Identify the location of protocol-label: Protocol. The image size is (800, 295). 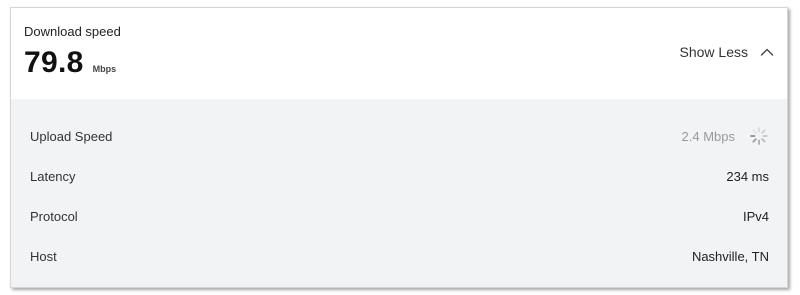
(54, 216).